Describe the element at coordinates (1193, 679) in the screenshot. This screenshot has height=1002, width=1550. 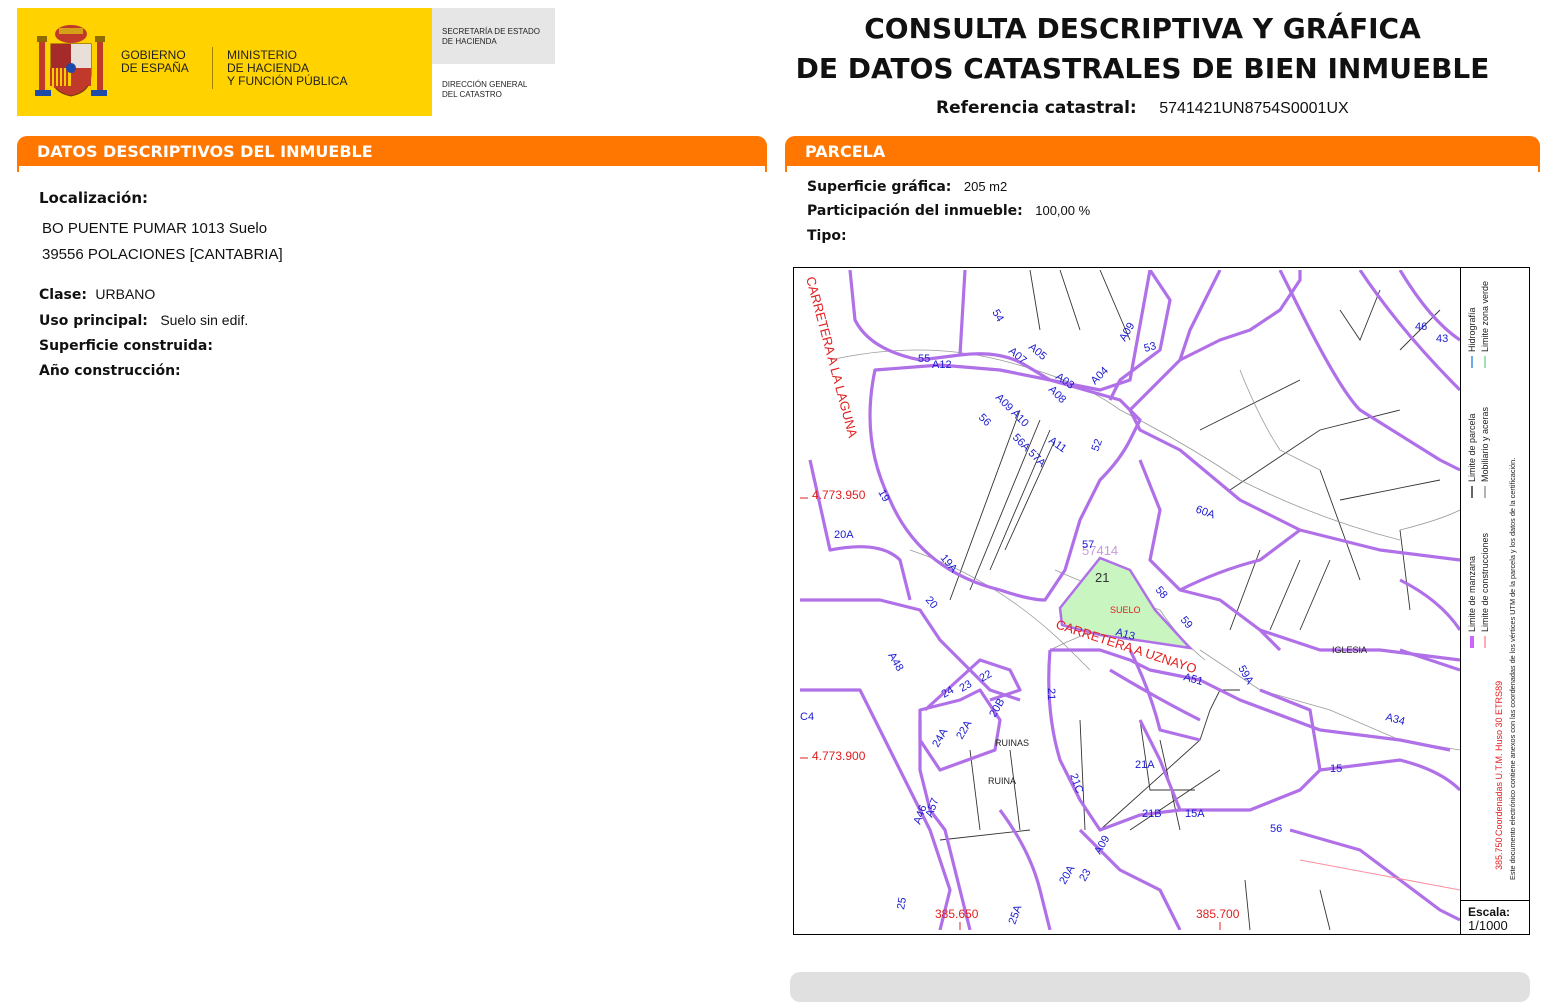
I see `parcel-label: A51` at that location.